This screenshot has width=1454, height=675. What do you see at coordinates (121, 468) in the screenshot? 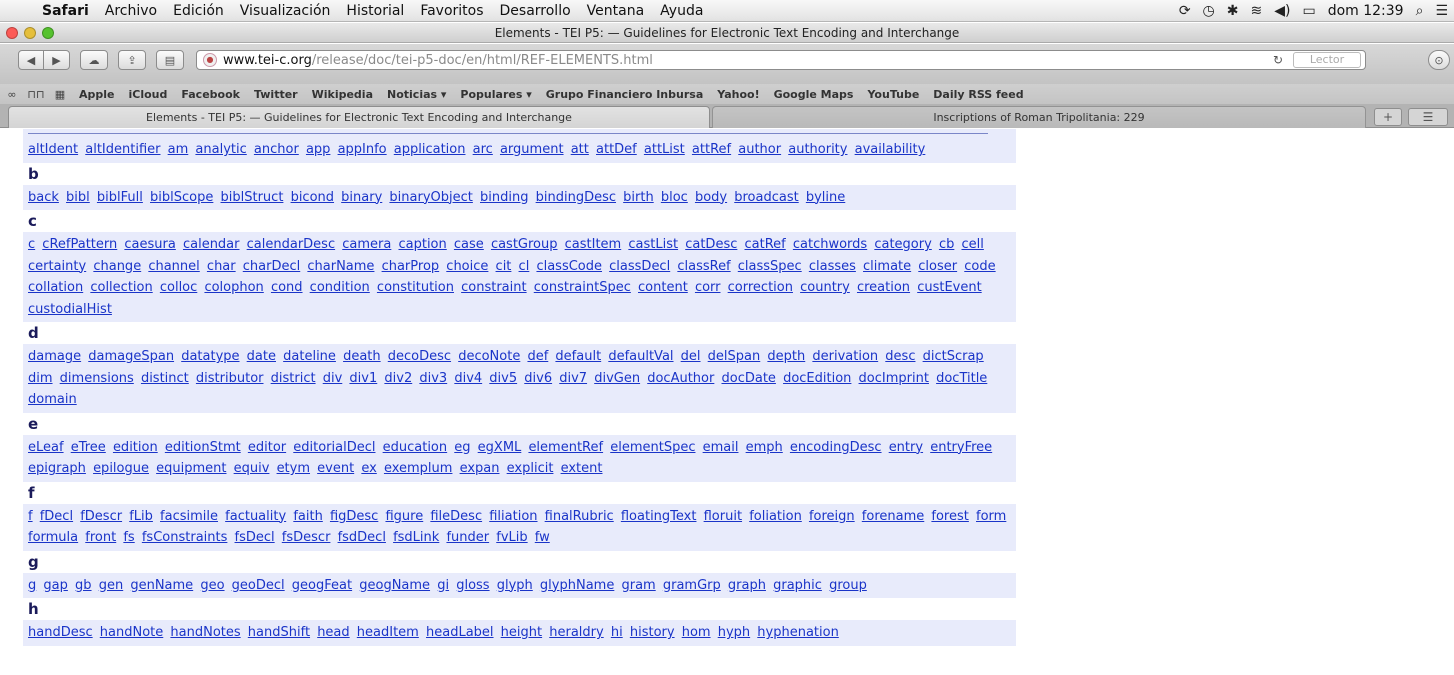
I see `element-link: epilogue` at bounding box center [121, 468].